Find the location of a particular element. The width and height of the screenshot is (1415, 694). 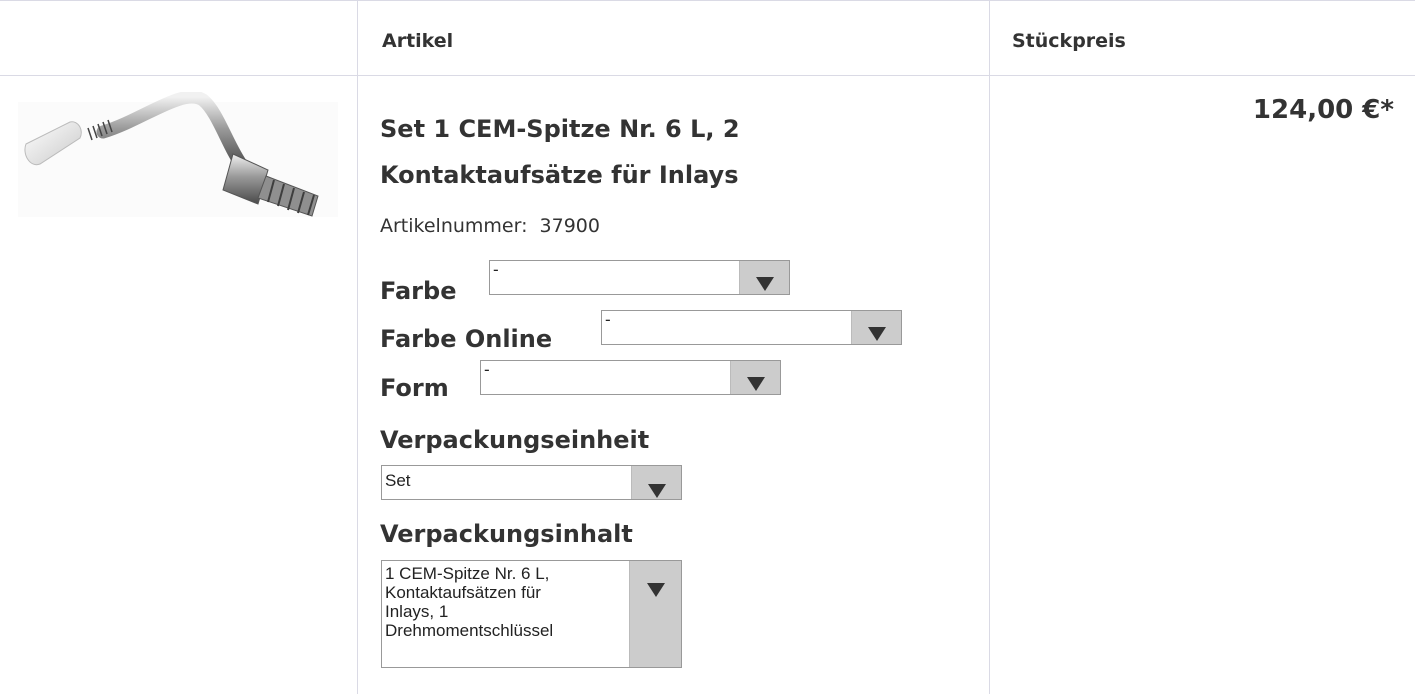

header-unit-price: Stückpreis is located at coordinates (1069, 41).